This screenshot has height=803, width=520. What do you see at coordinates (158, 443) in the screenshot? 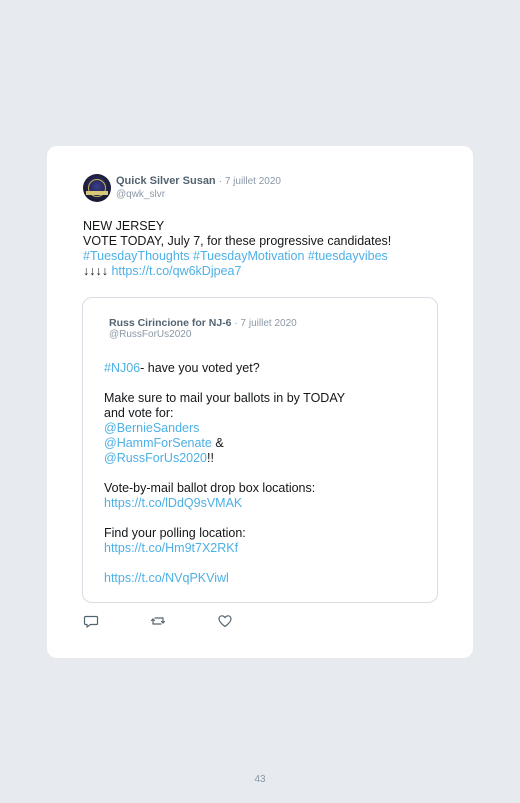
I see `mention-hamm: @HammForSenate` at bounding box center [158, 443].